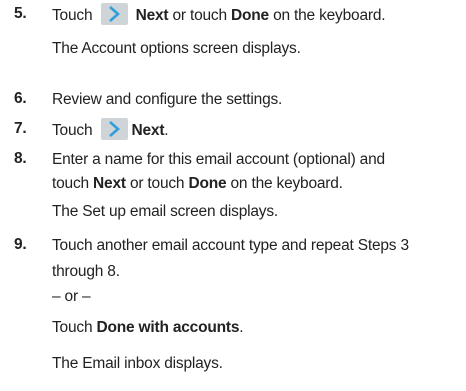  I want to click on step-instruction: Touch Next., so click(110, 130).